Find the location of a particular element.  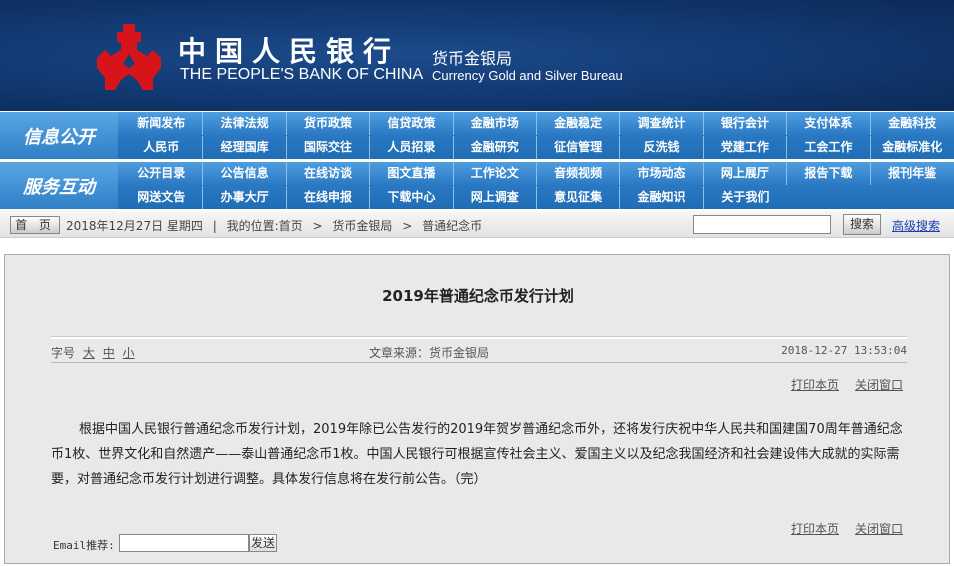

nav-item: 网上调查 is located at coordinates (495, 197).